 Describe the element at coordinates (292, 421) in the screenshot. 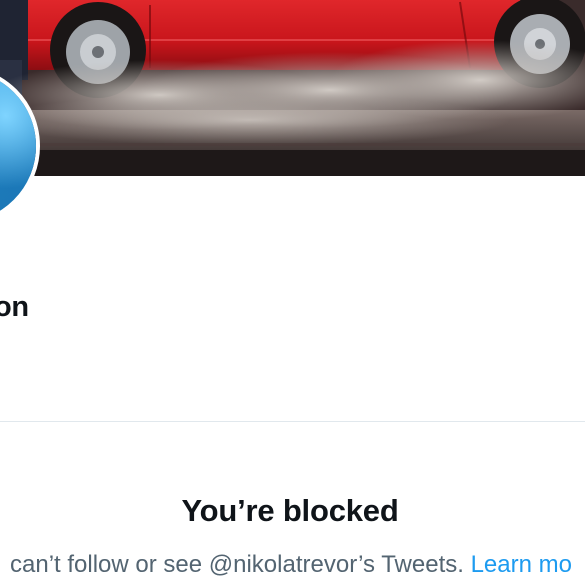

I see `section-divider` at that location.